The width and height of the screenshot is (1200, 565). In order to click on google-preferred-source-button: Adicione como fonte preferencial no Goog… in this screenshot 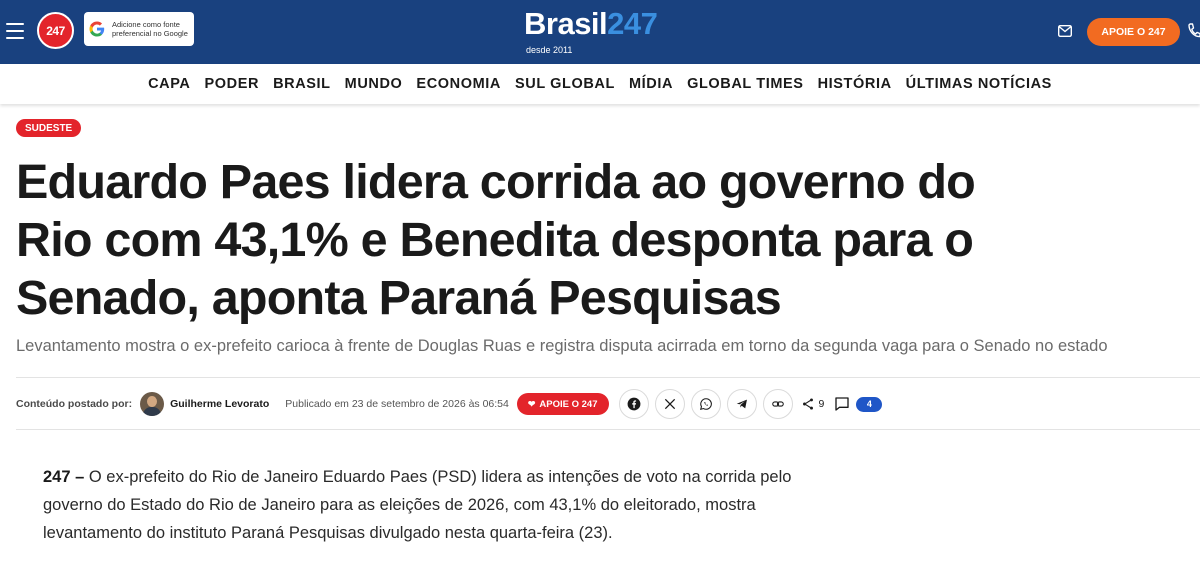, I will do `click(139, 29)`.